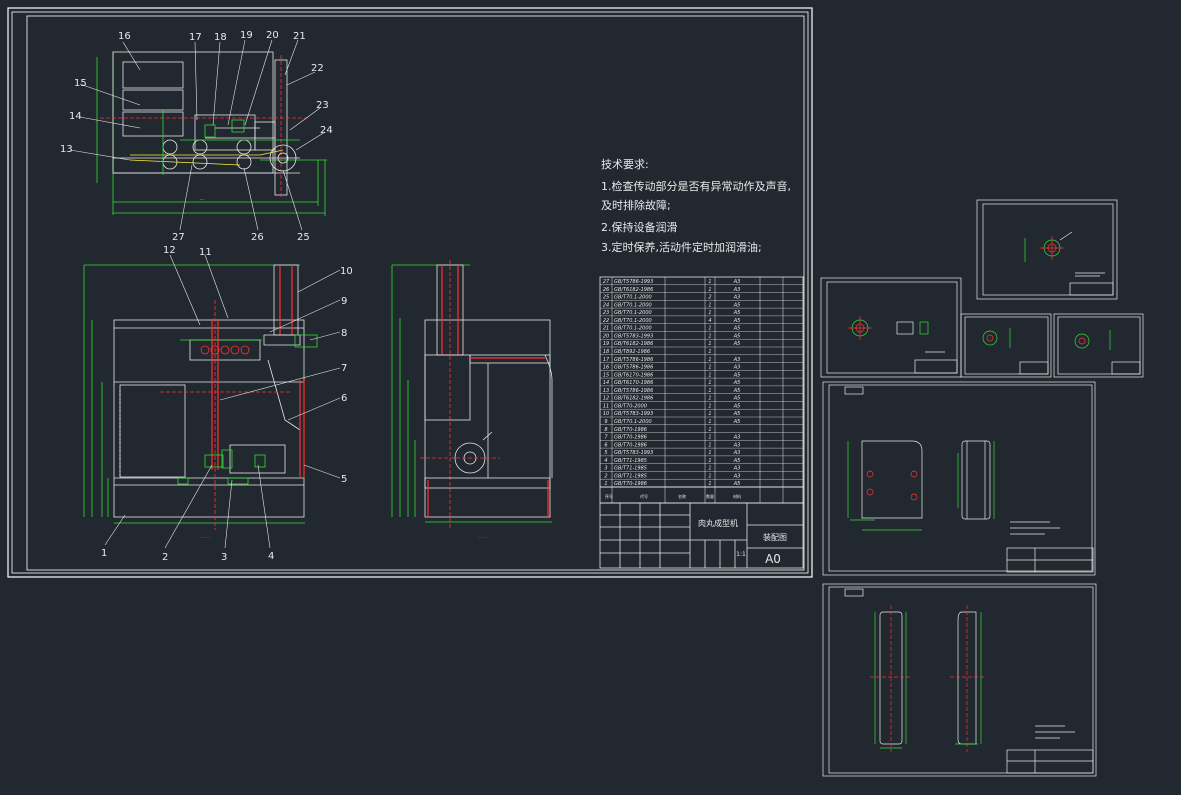  What do you see at coordinates (605, 453) in the screenshot?
I see `parts-table-cell-no: 5` at bounding box center [605, 453].